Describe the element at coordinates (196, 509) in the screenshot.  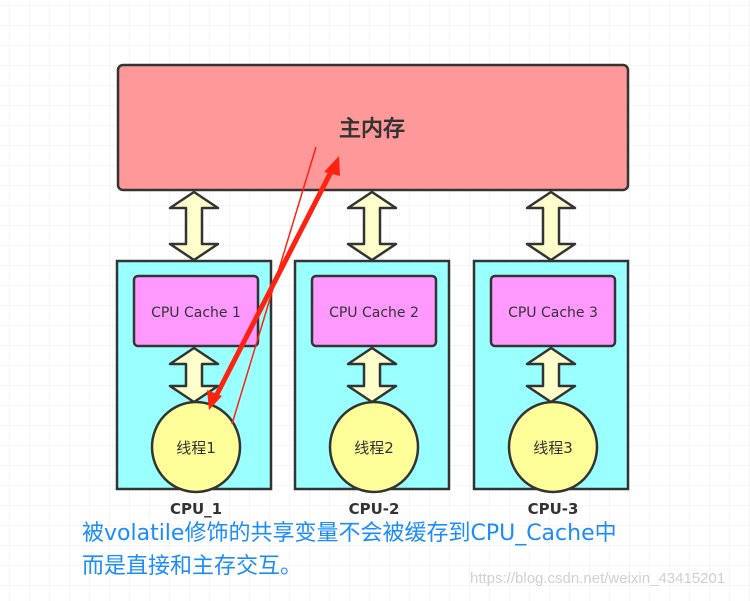
I see `cpu-label: CPU_1` at that location.